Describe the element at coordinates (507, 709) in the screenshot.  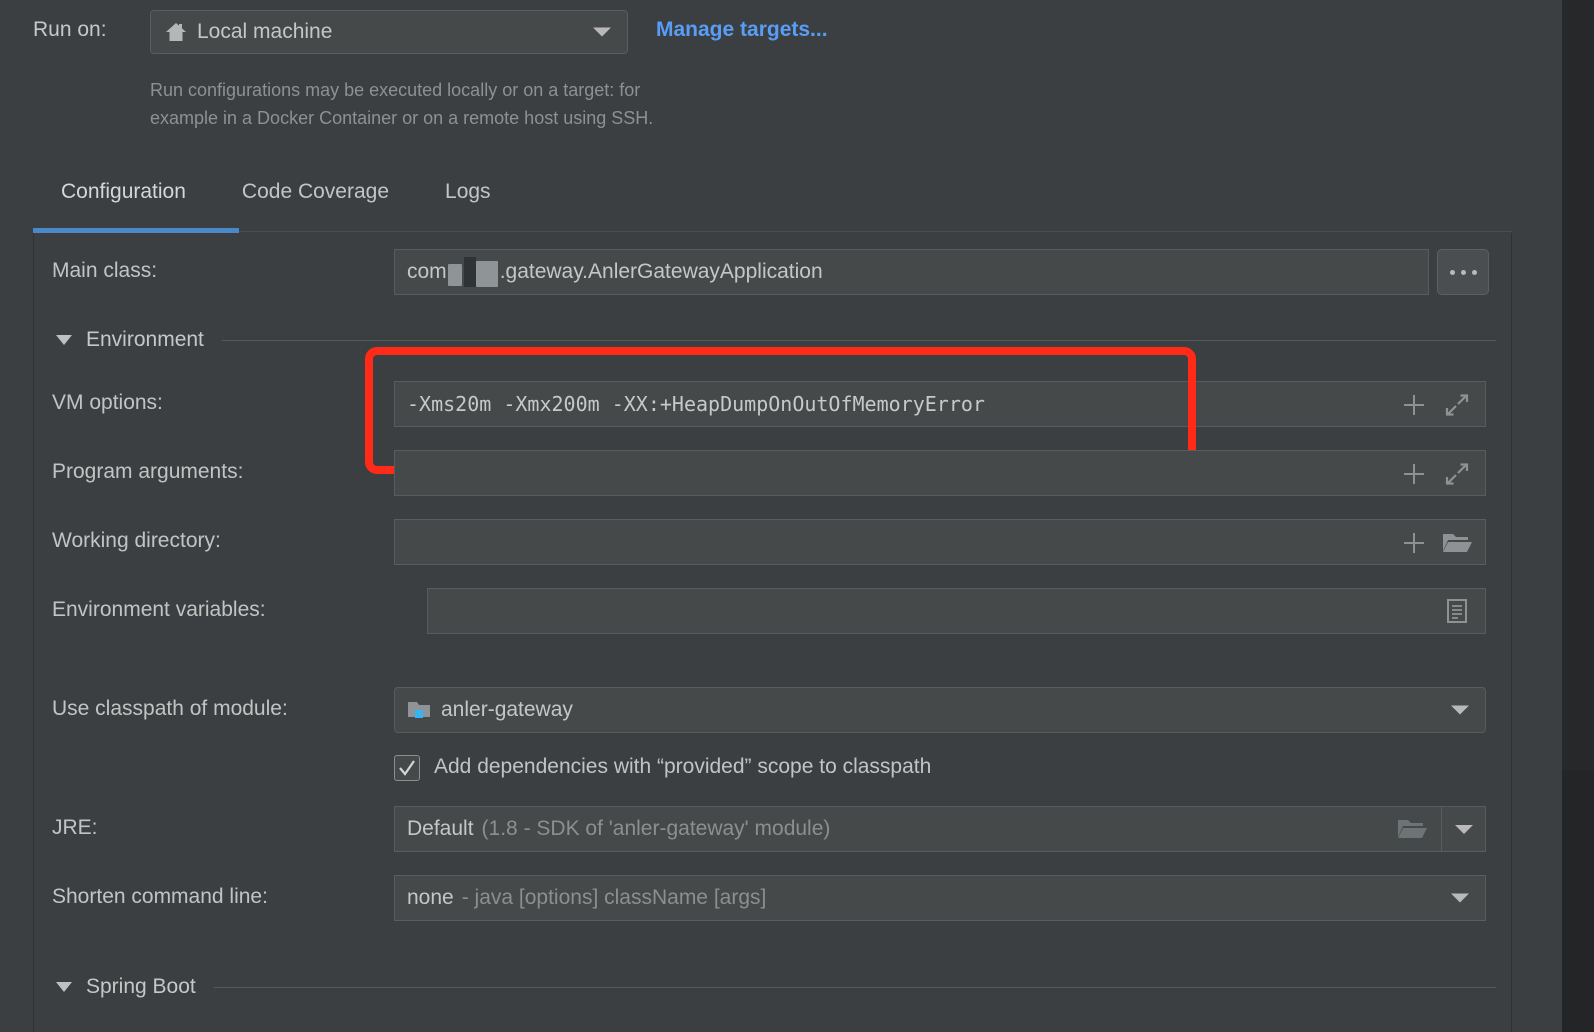
I see `classpath-module-value: anler-gateway` at that location.